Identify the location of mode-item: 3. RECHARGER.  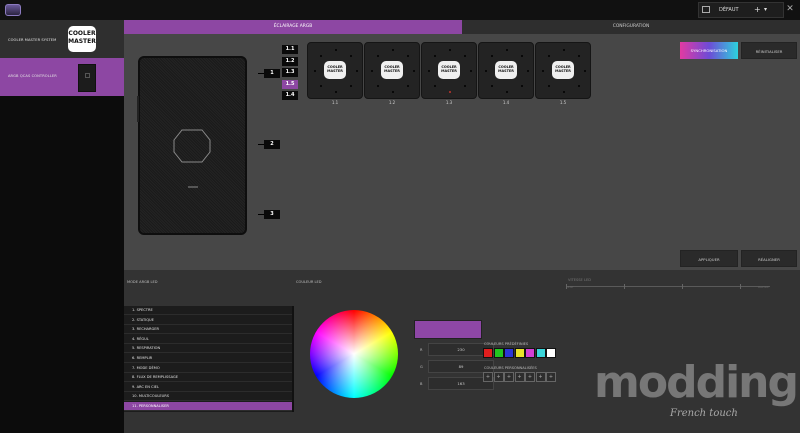
(208, 330).